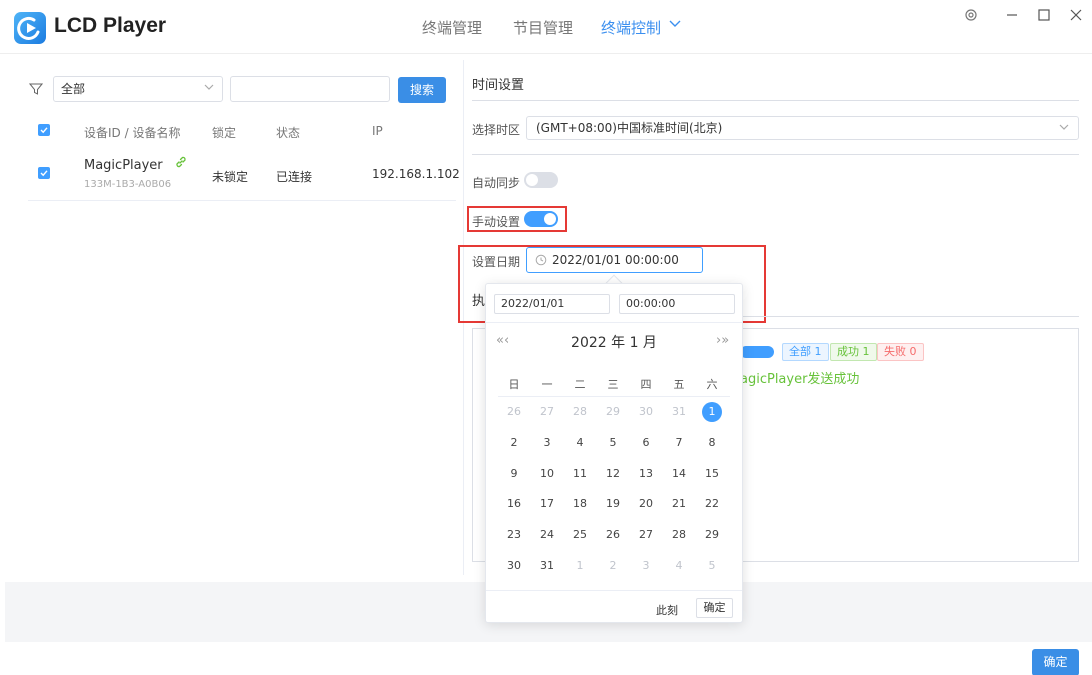  I want to click on timezone-label: 选择时区, so click(496, 130).